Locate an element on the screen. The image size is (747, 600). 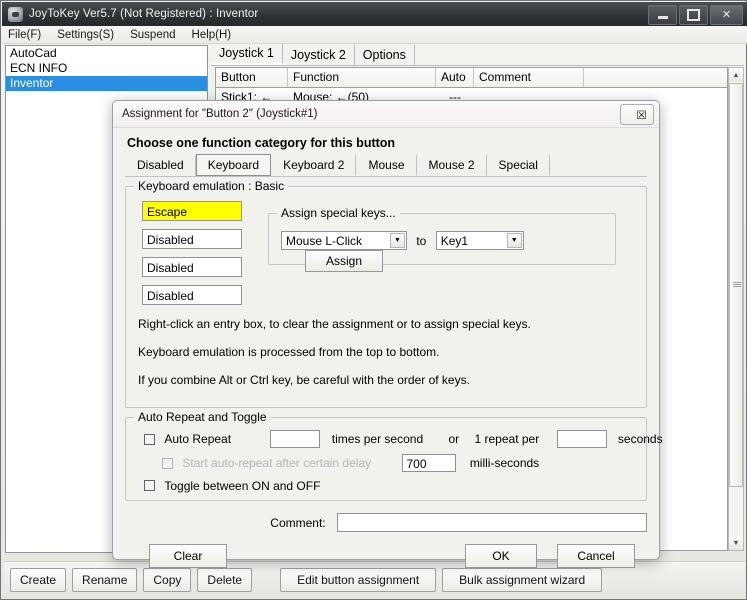
grid-header-row: Button Function Auto Comment is located at coordinates (471, 78).